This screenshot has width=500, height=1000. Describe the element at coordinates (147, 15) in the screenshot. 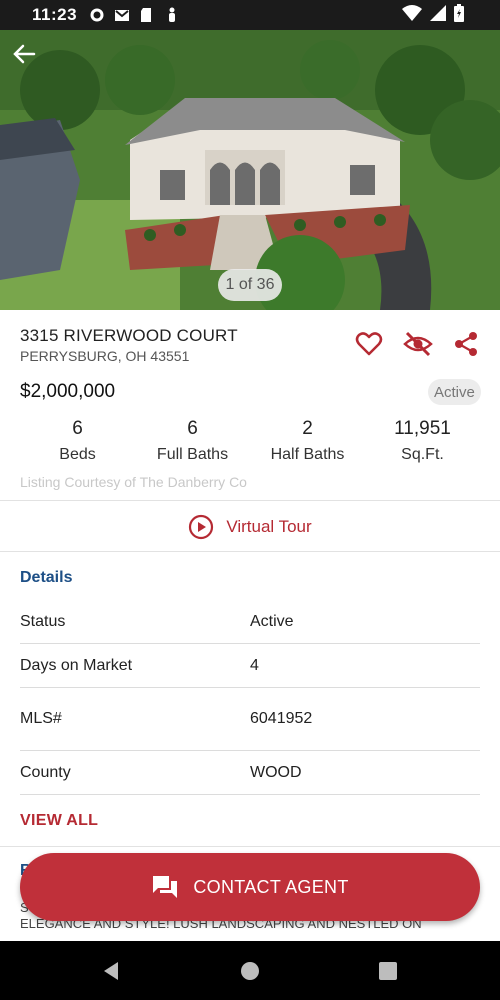

I see `sd-card-icon` at that location.